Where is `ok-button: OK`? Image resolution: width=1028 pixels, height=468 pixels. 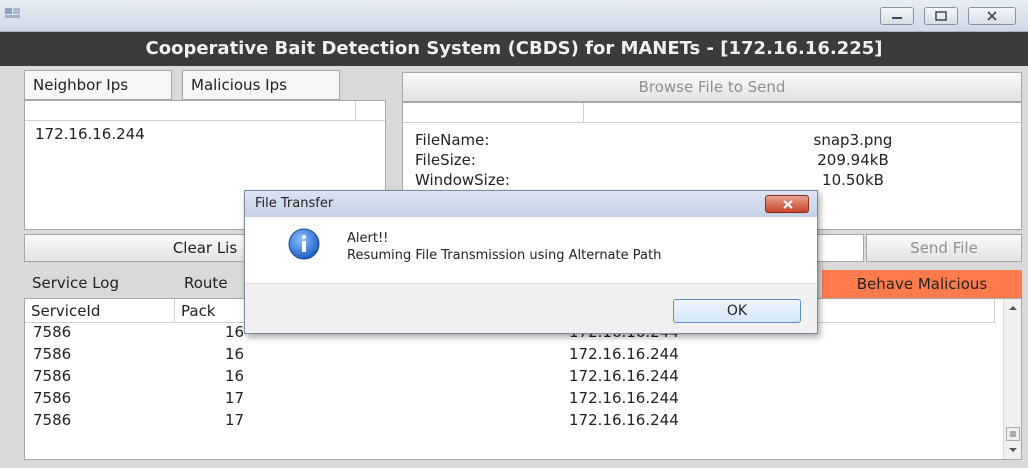 ok-button: OK is located at coordinates (737, 311).